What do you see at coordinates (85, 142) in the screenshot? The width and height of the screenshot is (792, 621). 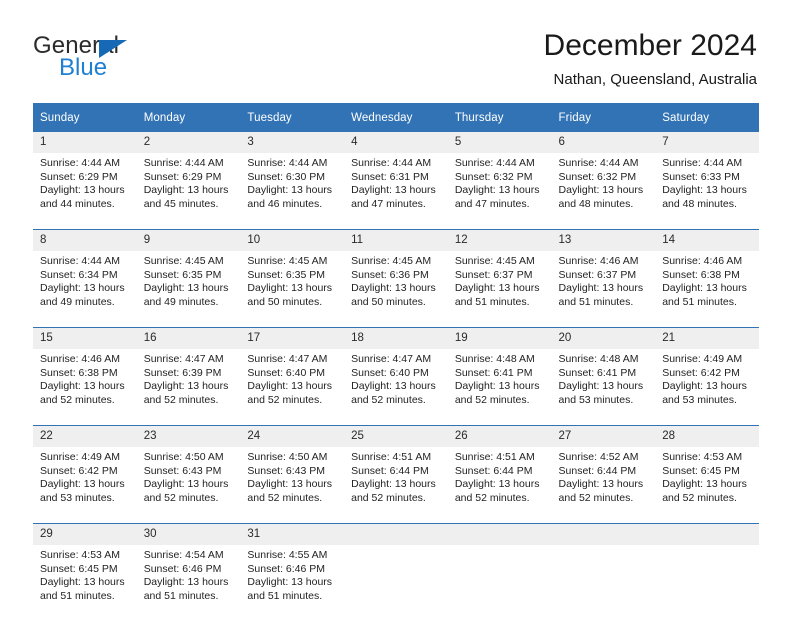 I see `day-number: 1` at bounding box center [85, 142].